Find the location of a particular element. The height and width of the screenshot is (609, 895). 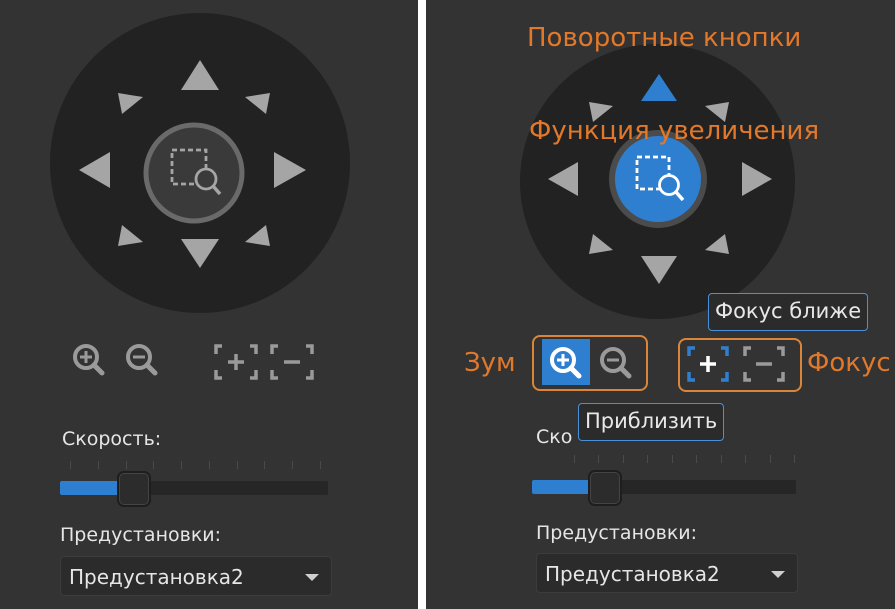

speed-label: Скорость: is located at coordinates (112, 439).